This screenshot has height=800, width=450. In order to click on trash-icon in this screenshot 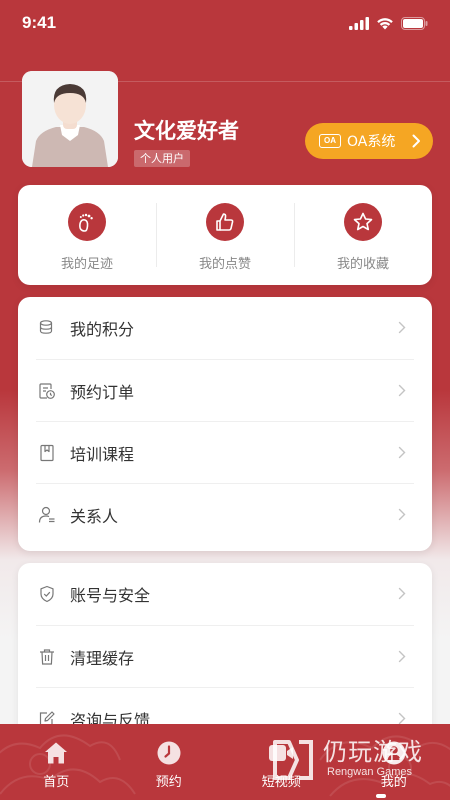, I will do `click(47, 657)`.